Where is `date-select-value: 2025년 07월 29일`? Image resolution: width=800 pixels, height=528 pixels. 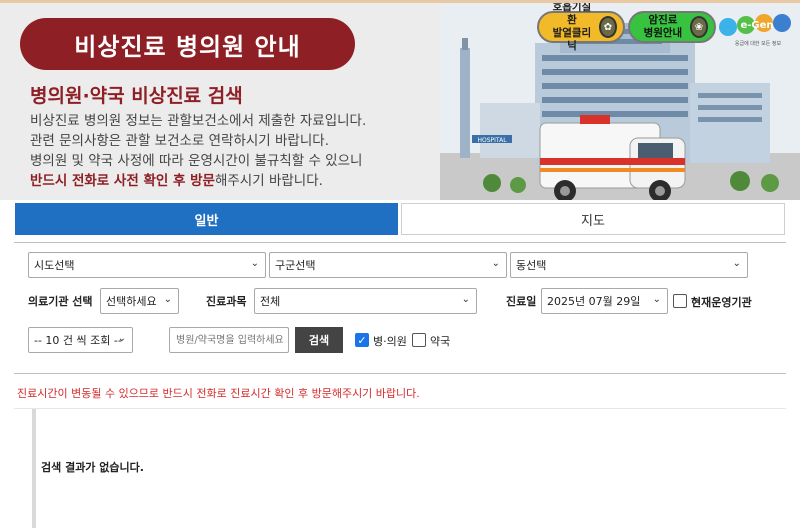
date-select-value: 2025년 07월 29일 is located at coordinates (594, 301).